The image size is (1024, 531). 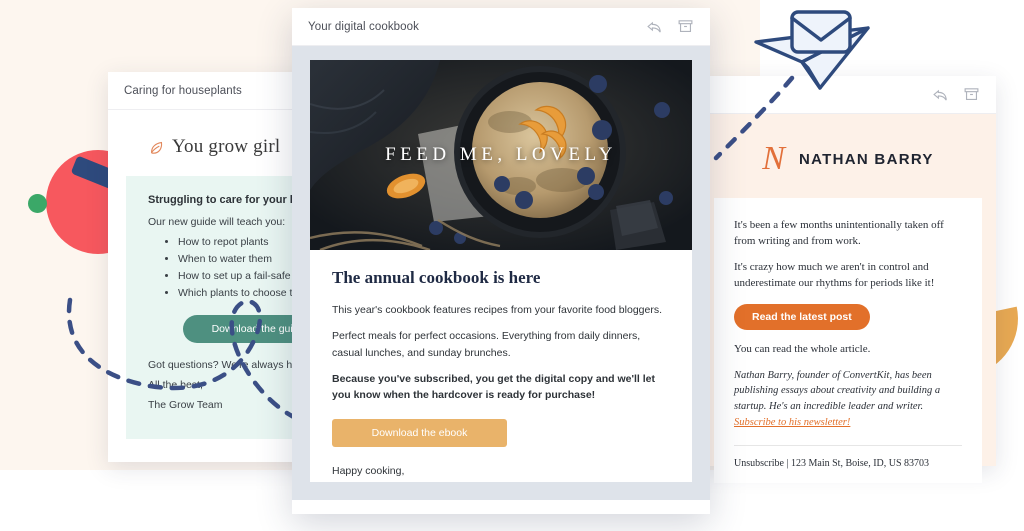 I want to click on hero-title: FEED ME, LOVELY, so click(x=501, y=154).